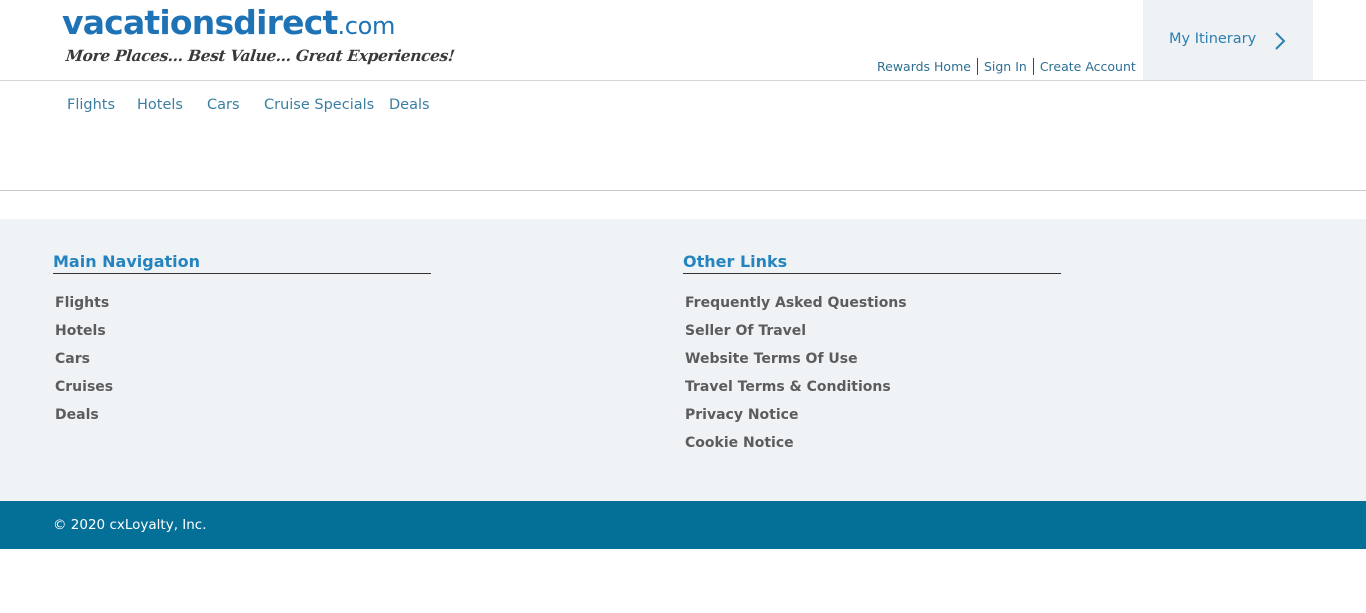  I want to click on sign-in-link: Sign In, so click(1005, 66).